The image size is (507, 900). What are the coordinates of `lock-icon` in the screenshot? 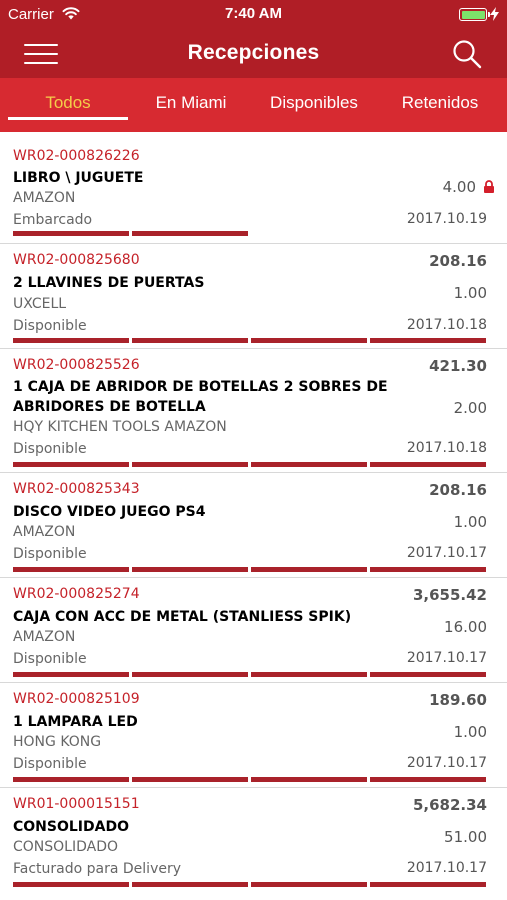 It's located at (489, 186).